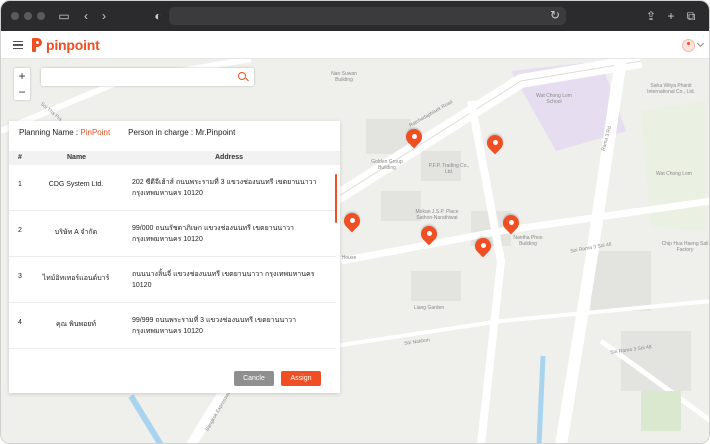 Image resolution: width=710 pixels, height=444 pixels. Describe the element at coordinates (37, 45) in the screenshot. I see `pin-logo-icon` at that location.